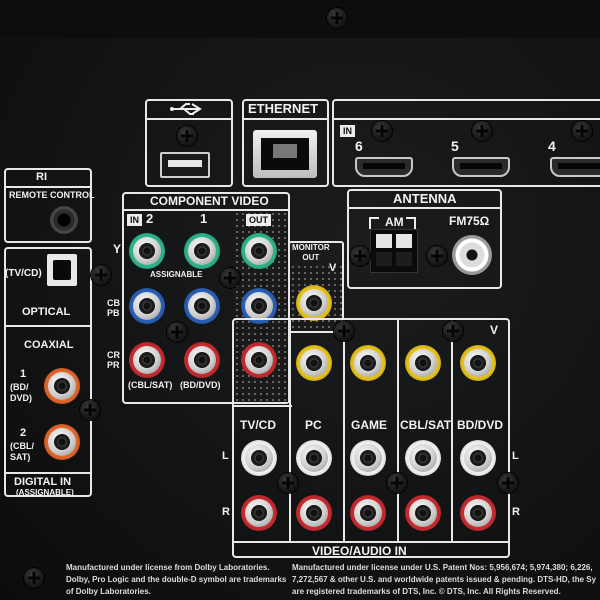 The width and height of the screenshot is (600, 600). Describe the element at coordinates (516, 512) in the screenshot. I see `audio-r-label-right: R` at that location.